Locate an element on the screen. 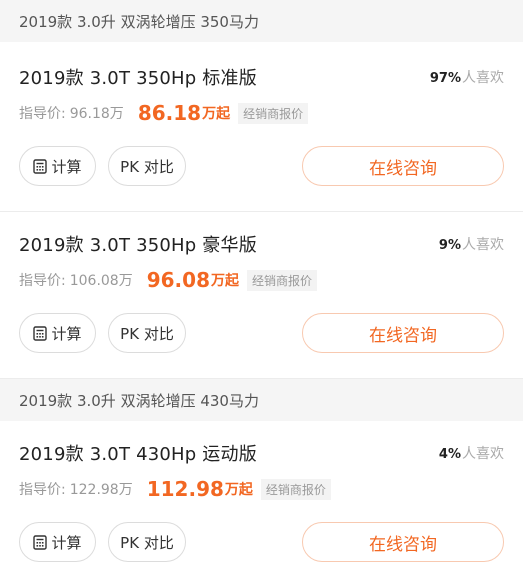  dealer-price: 112.98 is located at coordinates (185, 489).